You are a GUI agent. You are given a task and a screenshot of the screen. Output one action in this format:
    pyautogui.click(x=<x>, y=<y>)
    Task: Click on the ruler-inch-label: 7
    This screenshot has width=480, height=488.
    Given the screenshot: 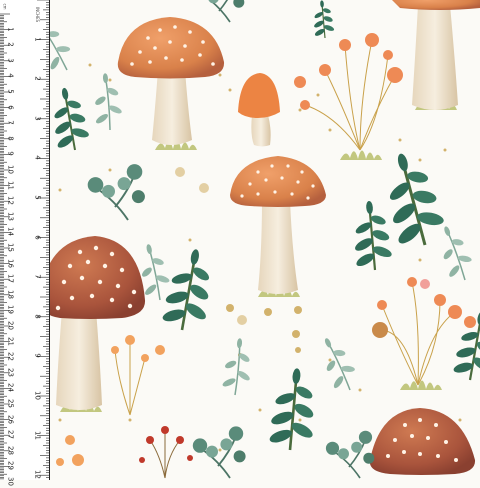 What is the action you would take?
    pyautogui.click(x=37, y=276)
    